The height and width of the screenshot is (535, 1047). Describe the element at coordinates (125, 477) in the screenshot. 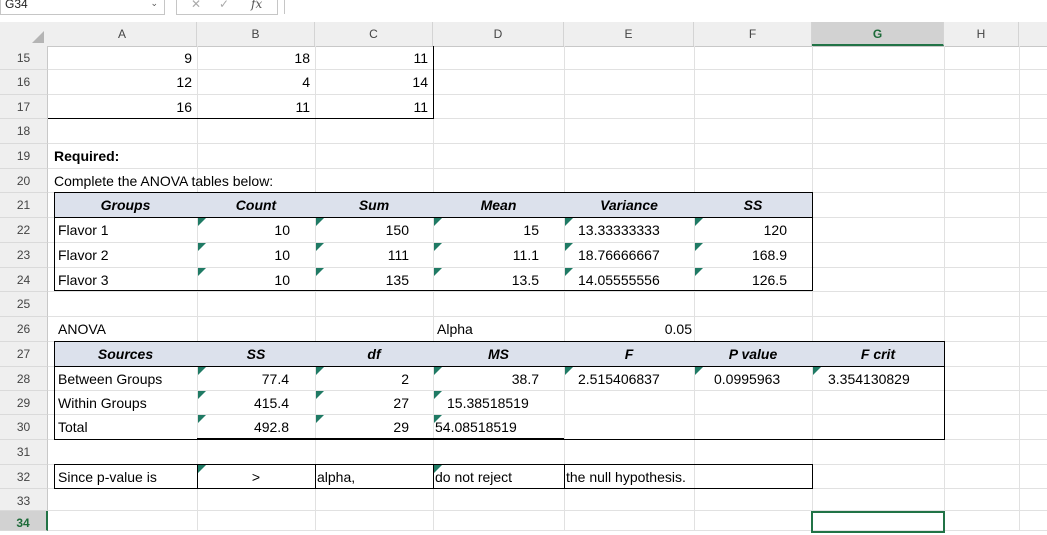

I see `conclusion-text-1: Since p-value is` at that location.